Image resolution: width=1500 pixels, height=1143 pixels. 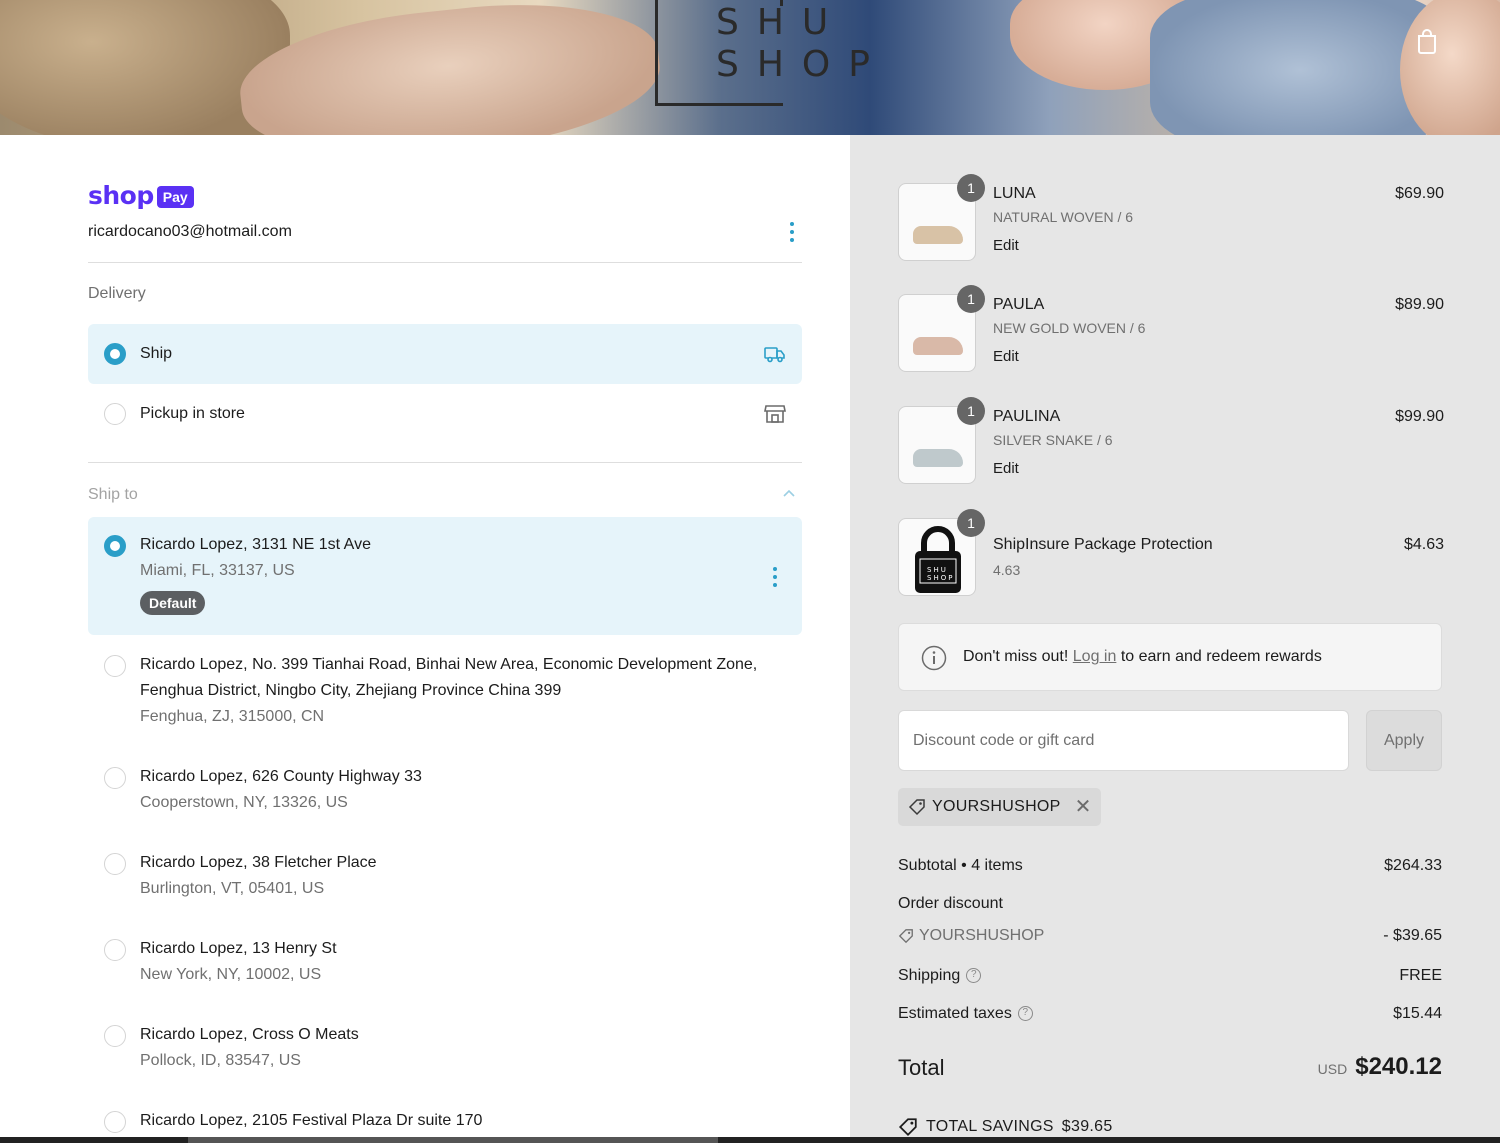 What do you see at coordinates (1170, 976) in the screenshot?
I see `shipping-row: Shipping? FREE` at bounding box center [1170, 976].